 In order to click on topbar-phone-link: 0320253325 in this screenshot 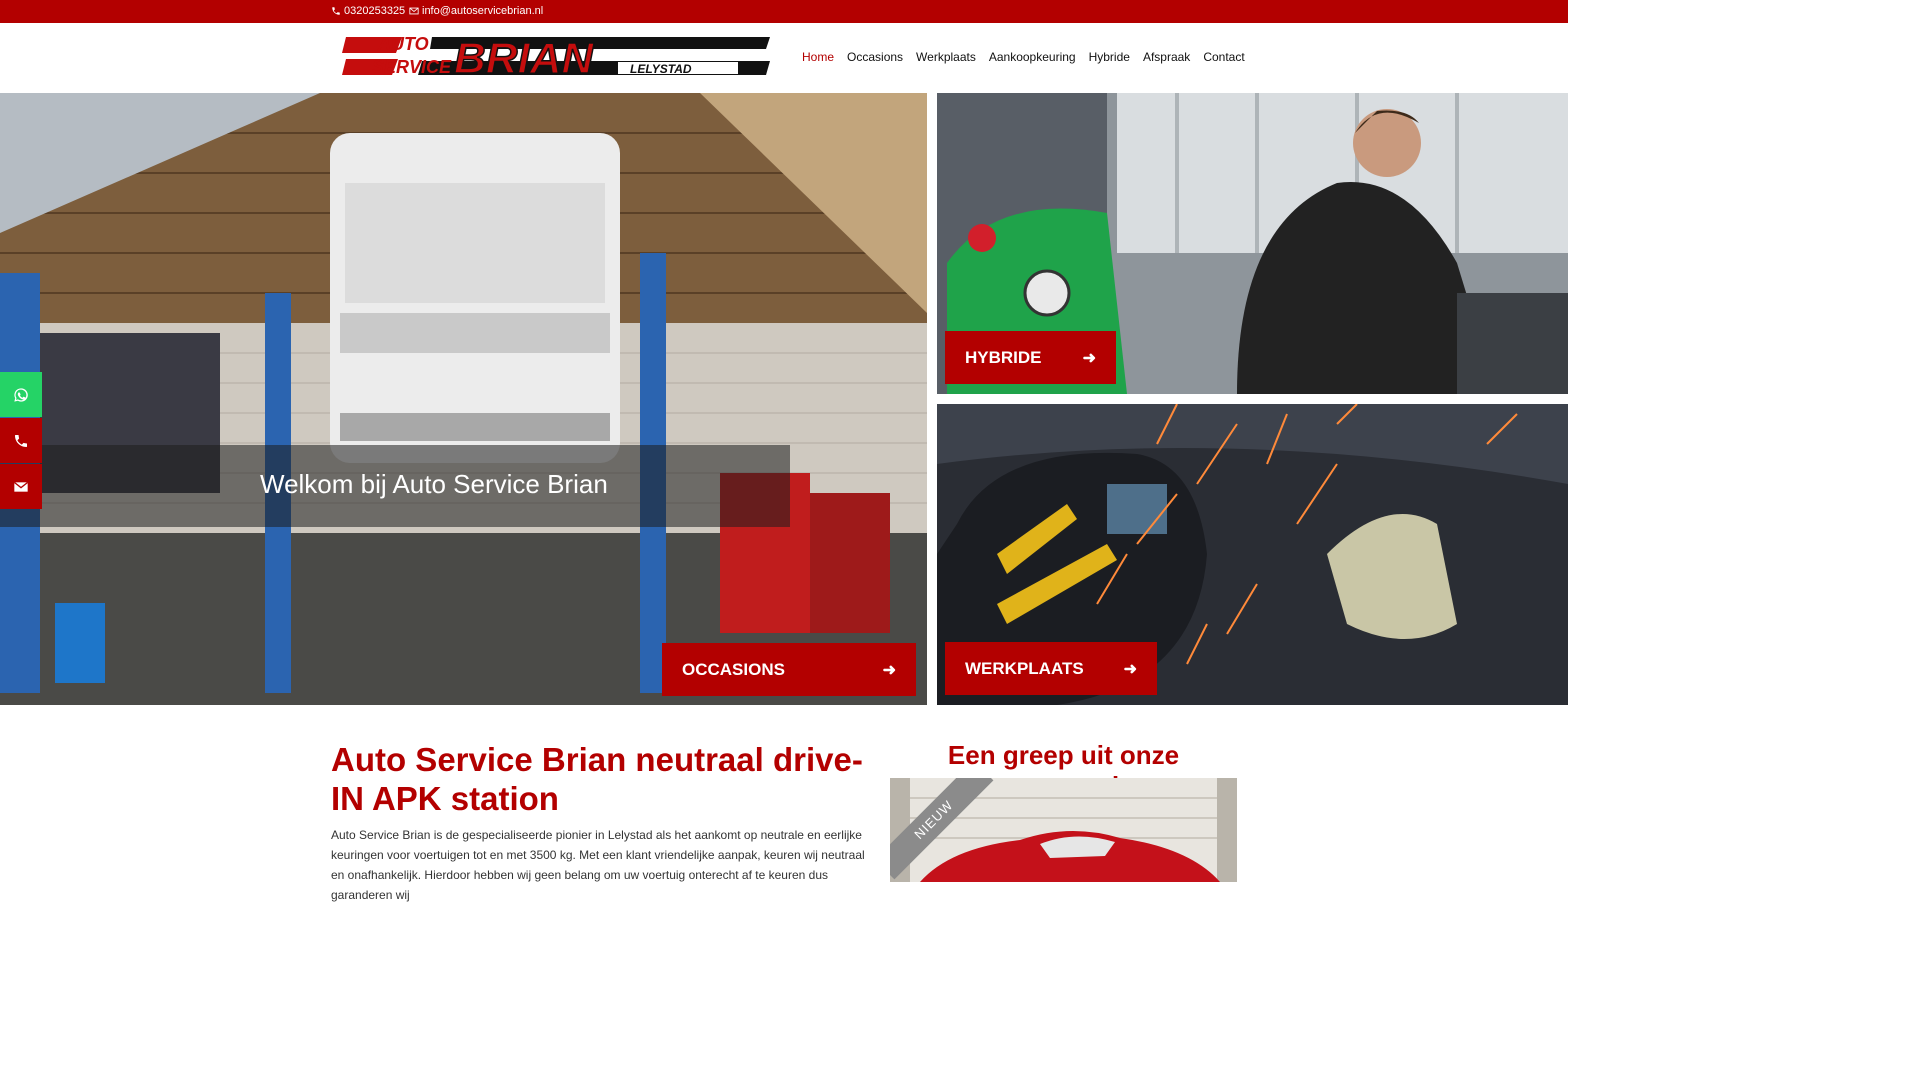, I will do `click(368, 11)`.